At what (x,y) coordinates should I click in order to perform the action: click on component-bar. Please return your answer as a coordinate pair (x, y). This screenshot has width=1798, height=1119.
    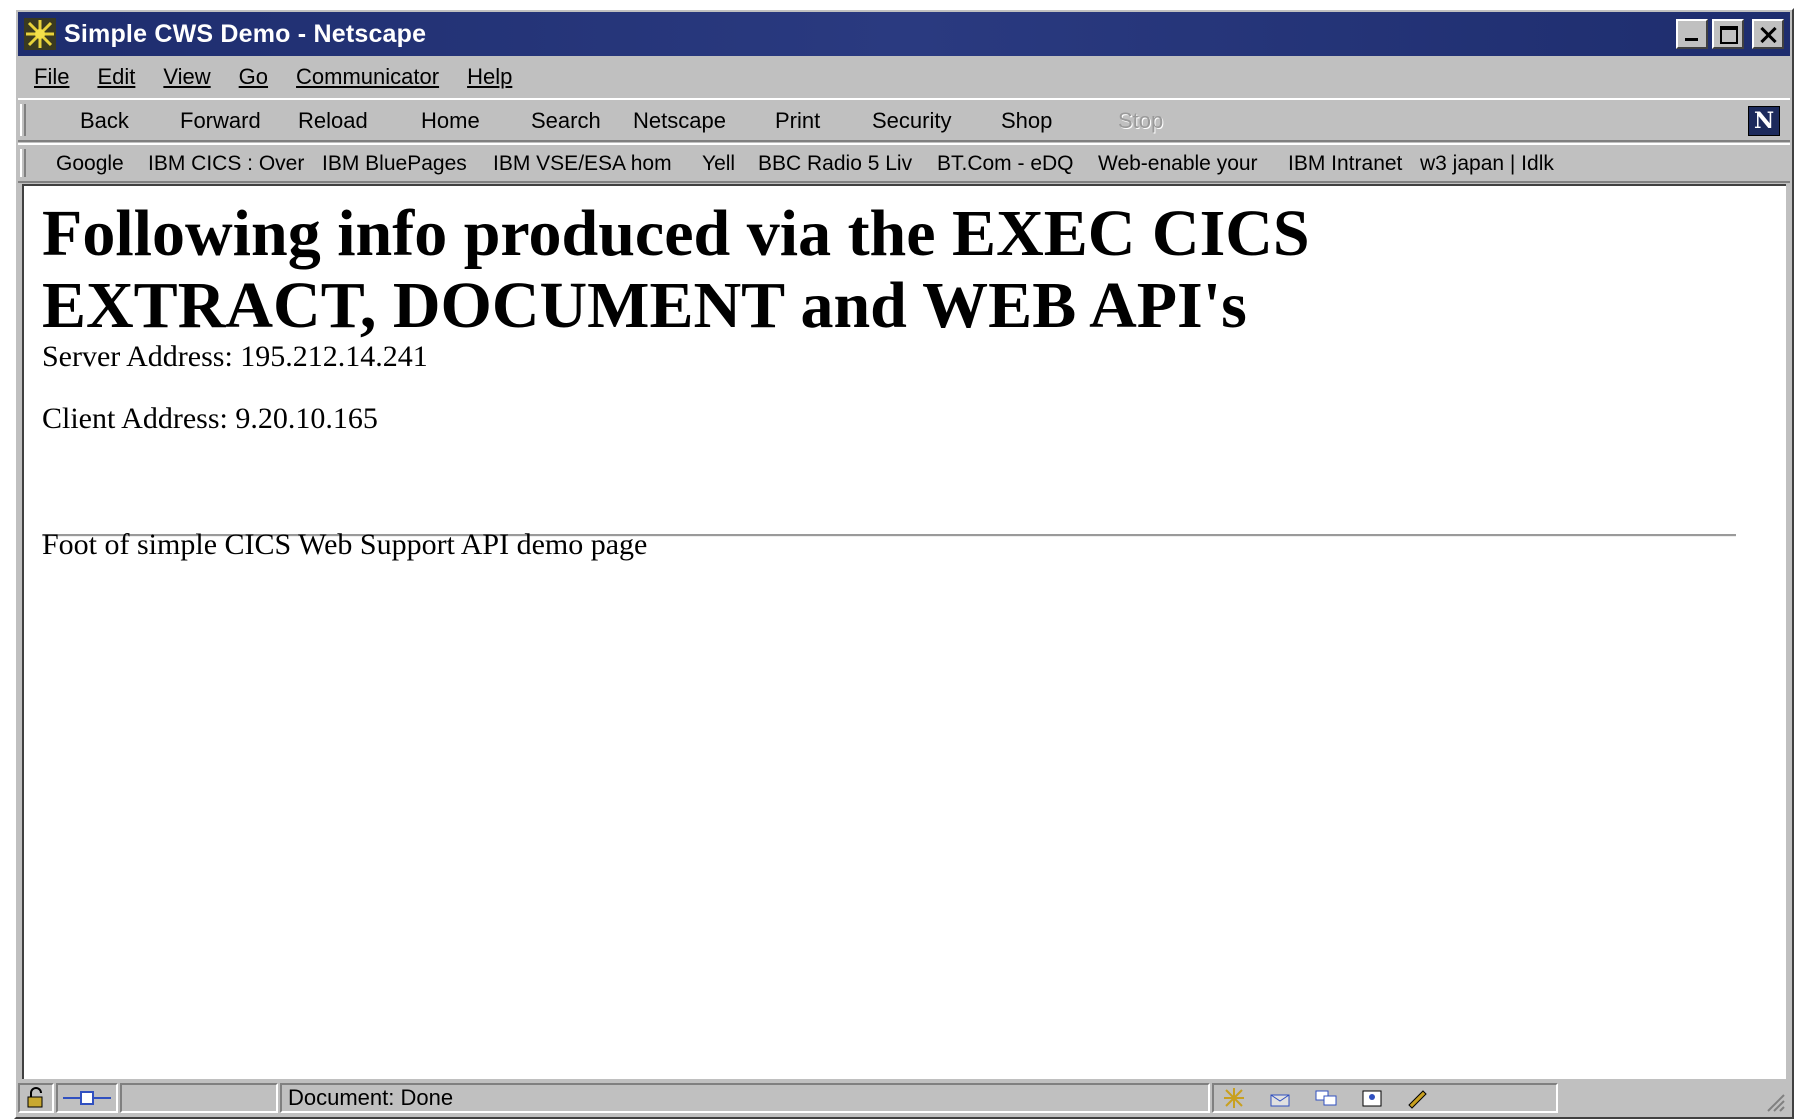
    Looking at the image, I should click on (1385, 1098).